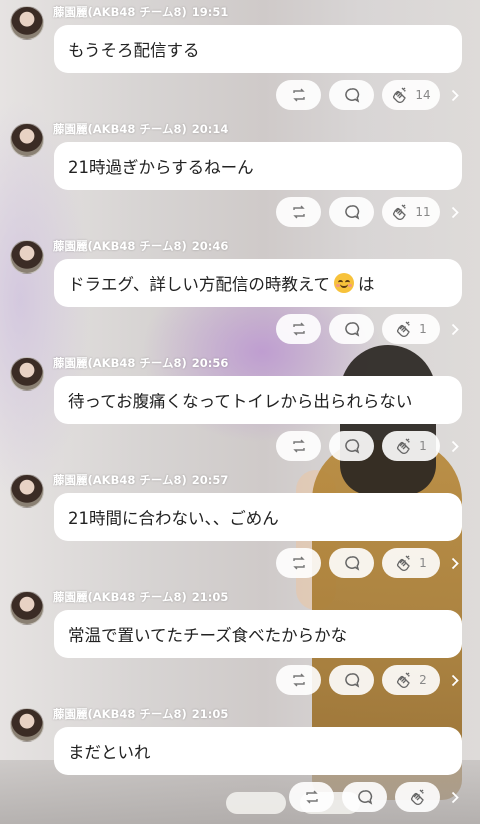 The width and height of the screenshot is (480, 824). Describe the element at coordinates (140, 246) in the screenshot. I see `message-meta: 藤園麗(AKB48 チーム8) 20:46` at that location.